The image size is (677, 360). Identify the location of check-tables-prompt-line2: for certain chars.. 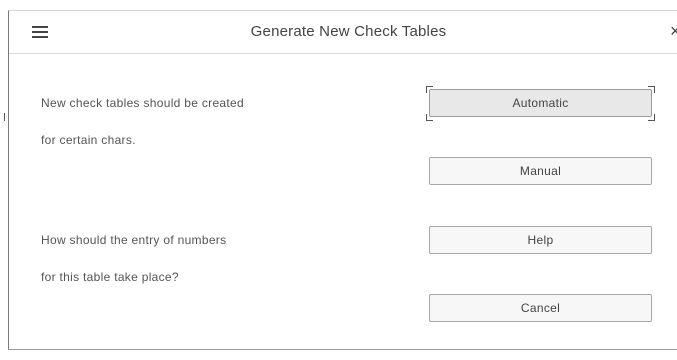
(88, 140).